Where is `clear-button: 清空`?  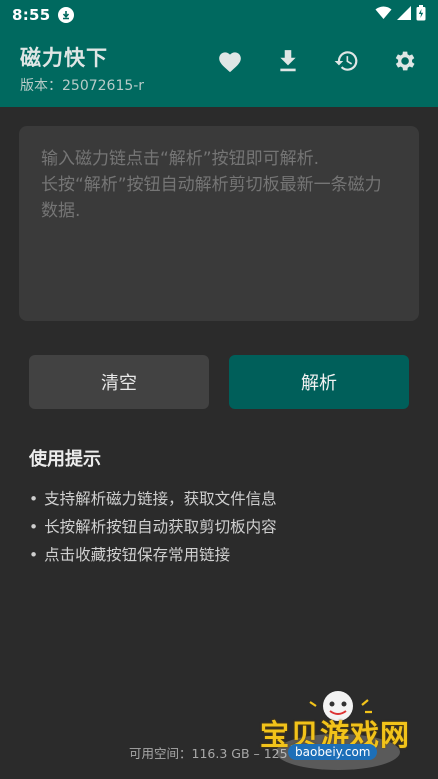
clear-button: 清空 is located at coordinates (119, 382).